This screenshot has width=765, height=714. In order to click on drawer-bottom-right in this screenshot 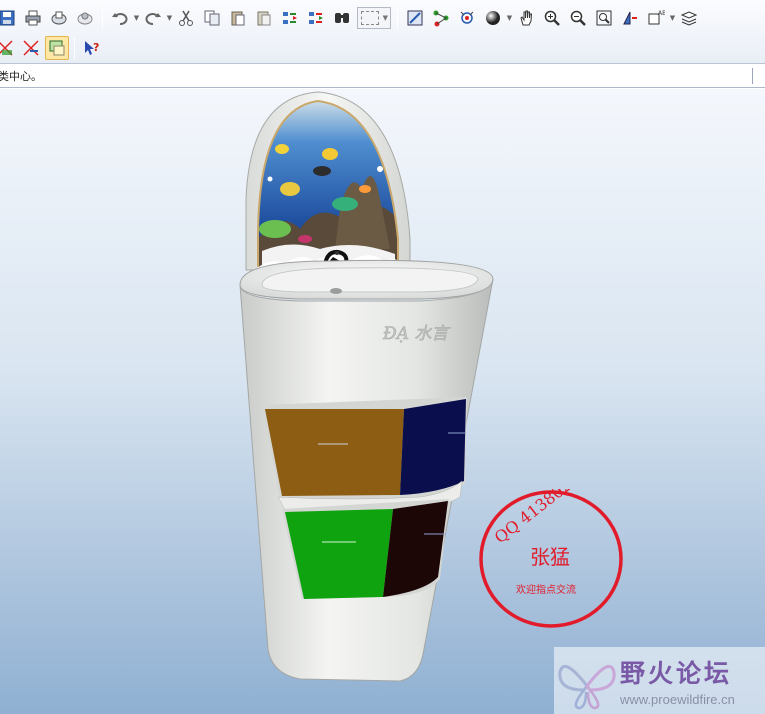, I will do `click(415, 549)`.